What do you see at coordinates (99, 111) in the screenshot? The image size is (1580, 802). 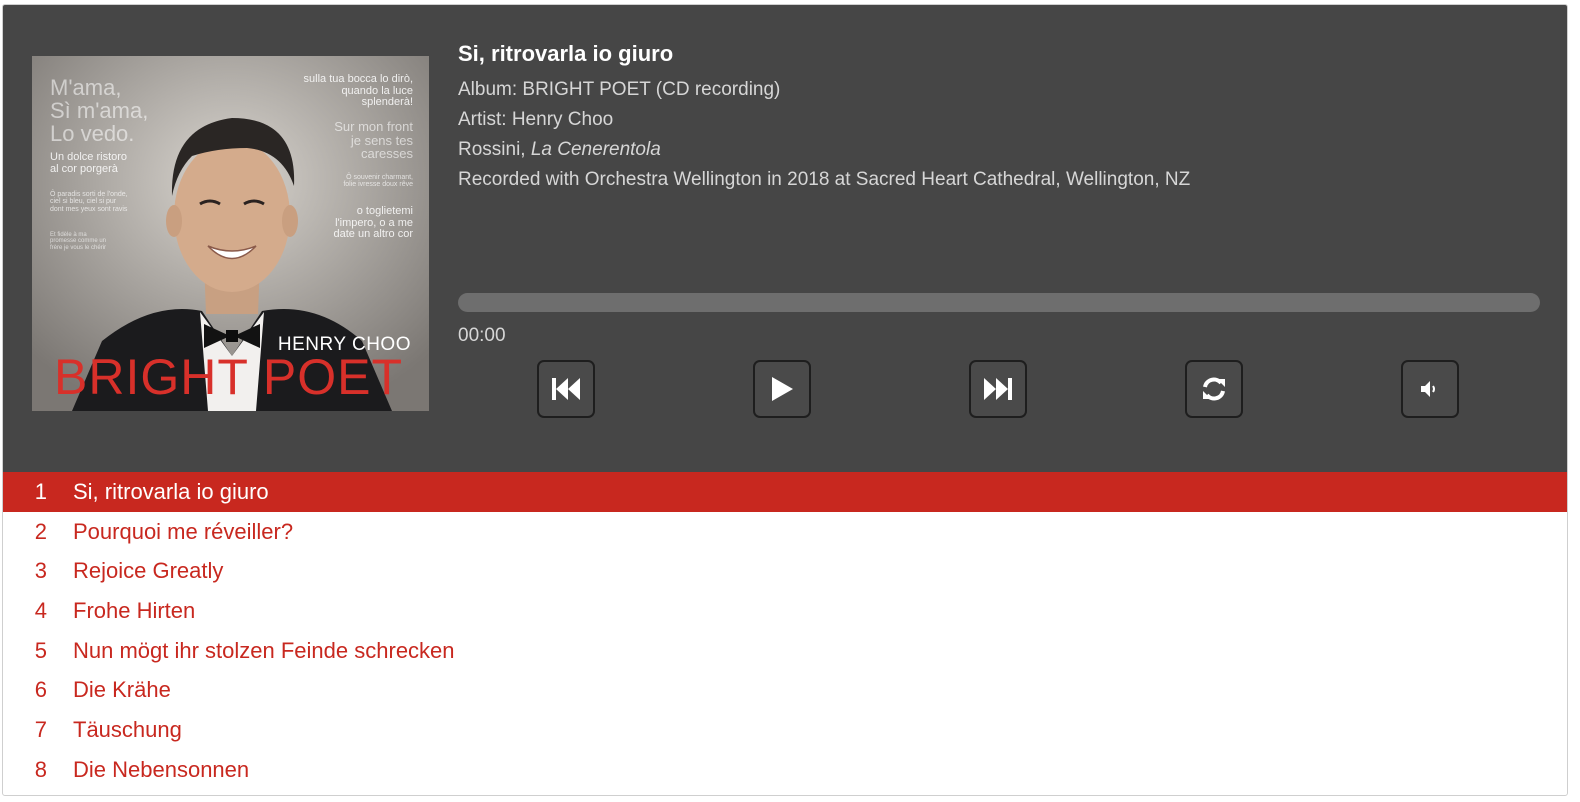 I see `cover-lyric-text: M'ama, Sì m'ama, Lo vedo.` at bounding box center [99, 111].